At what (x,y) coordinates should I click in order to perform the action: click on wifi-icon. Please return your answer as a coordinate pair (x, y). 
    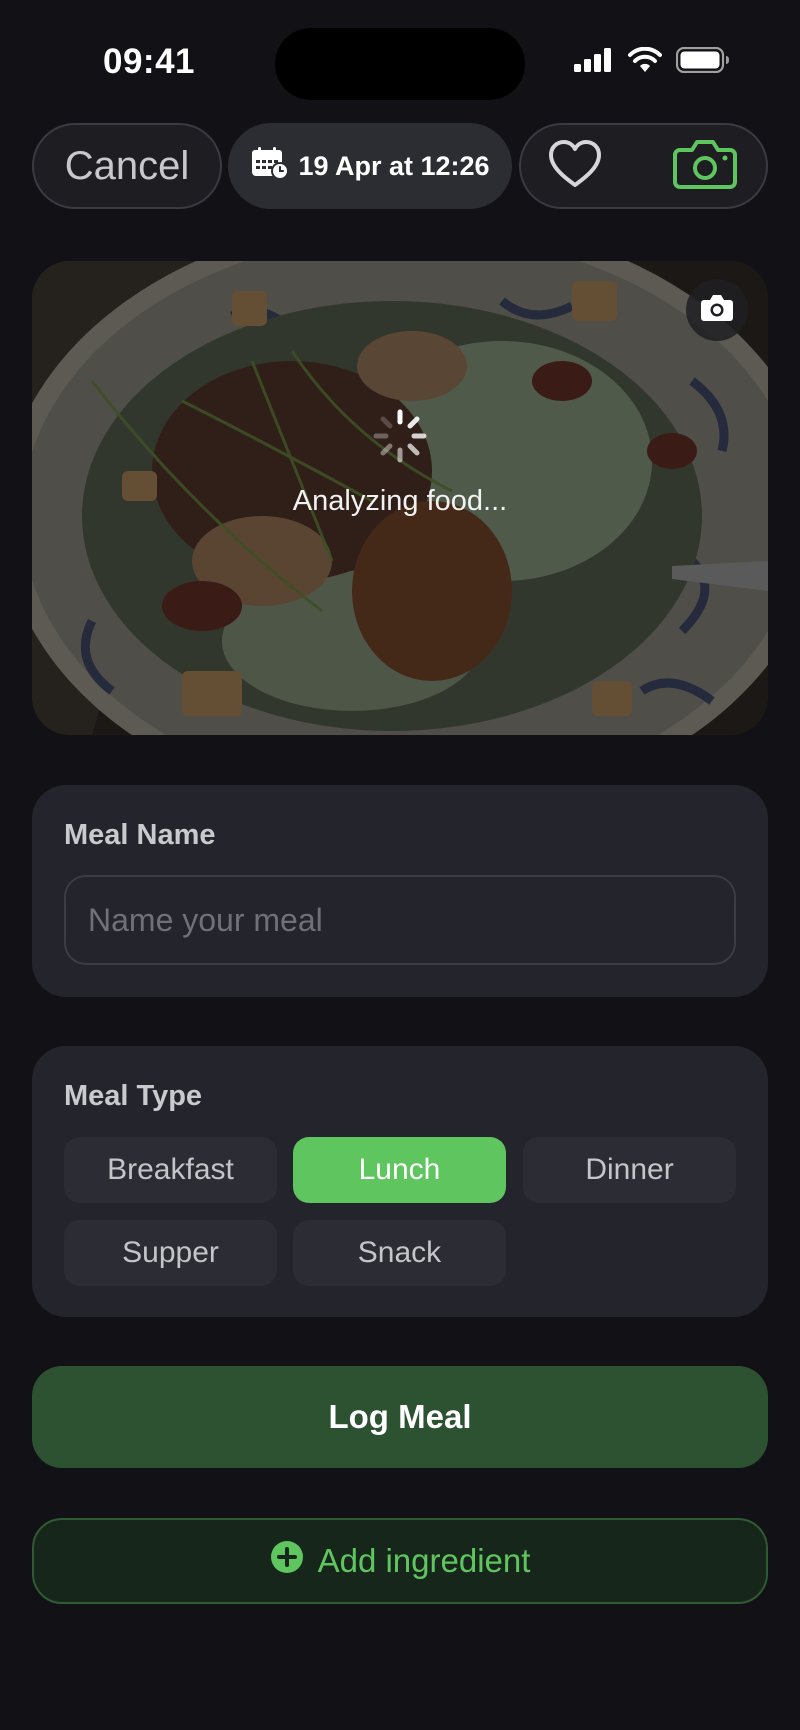
    Looking at the image, I should click on (645, 62).